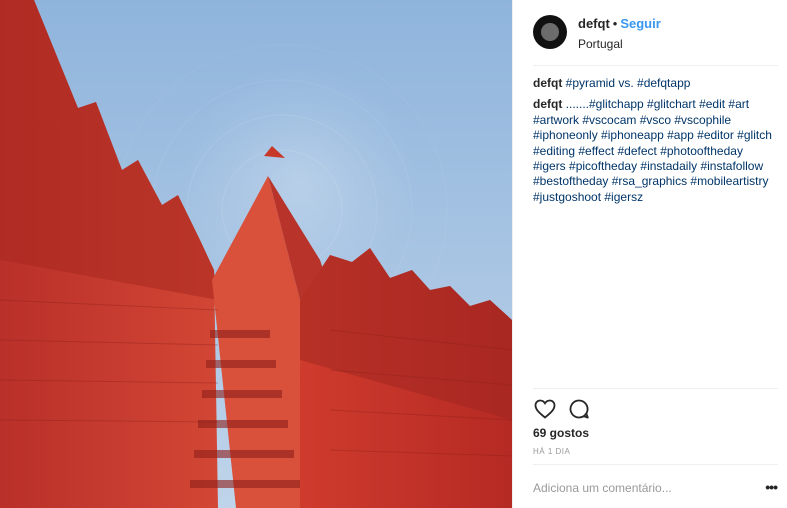 This screenshot has width=787, height=508. What do you see at coordinates (545, 409) in the screenshot?
I see `heart-icon` at bounding box center [545, 409].